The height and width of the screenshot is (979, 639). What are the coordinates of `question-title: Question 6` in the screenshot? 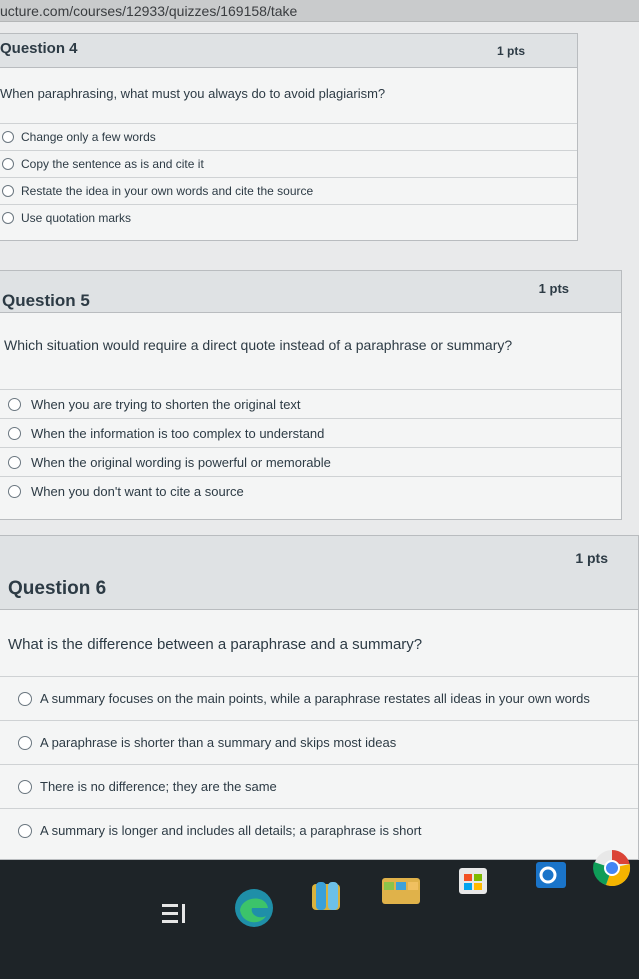 It's located at (57, 588).